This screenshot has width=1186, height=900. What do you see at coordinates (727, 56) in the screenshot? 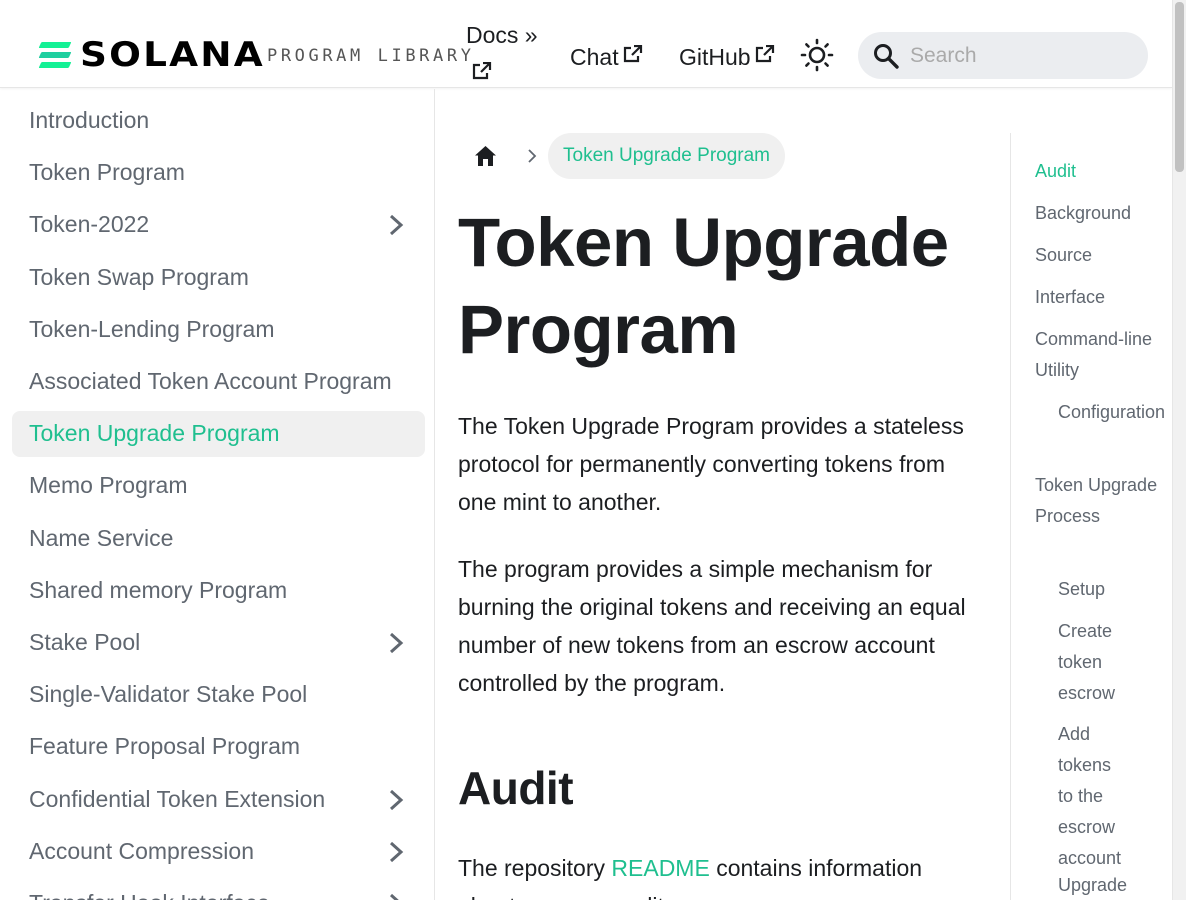
I see `nav-github-link: GitHub` at bounding box center [727, 56].